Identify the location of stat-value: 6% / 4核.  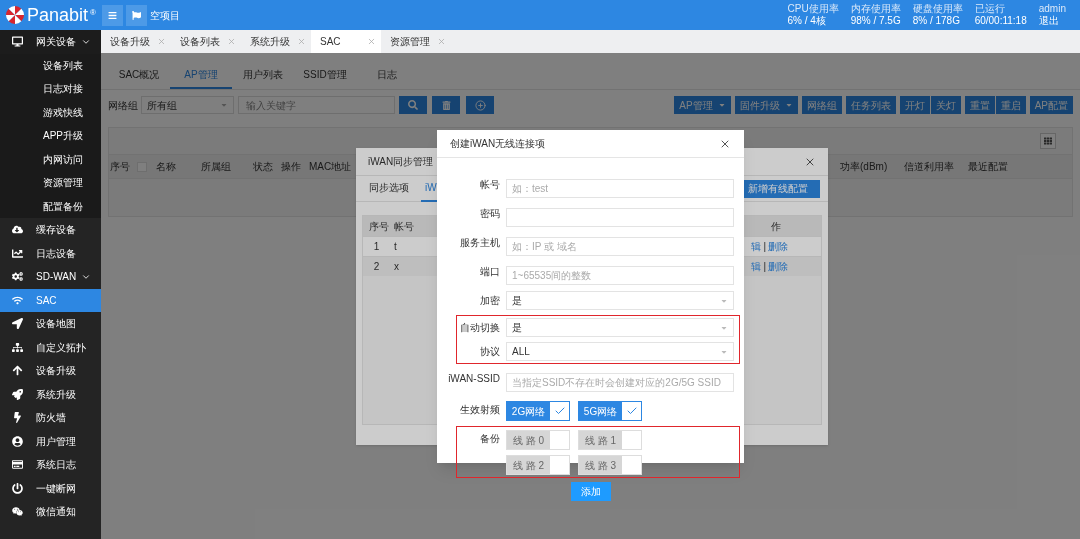
(807, 21).